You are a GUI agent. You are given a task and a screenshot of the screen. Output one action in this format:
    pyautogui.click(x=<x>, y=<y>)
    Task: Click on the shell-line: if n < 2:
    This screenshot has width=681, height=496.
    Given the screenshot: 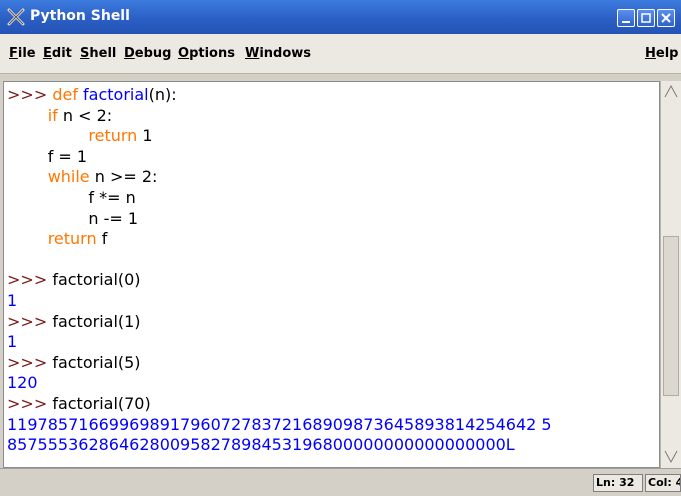 What is the action you would take?
    pyautogui.click(x=333, y=116)
    